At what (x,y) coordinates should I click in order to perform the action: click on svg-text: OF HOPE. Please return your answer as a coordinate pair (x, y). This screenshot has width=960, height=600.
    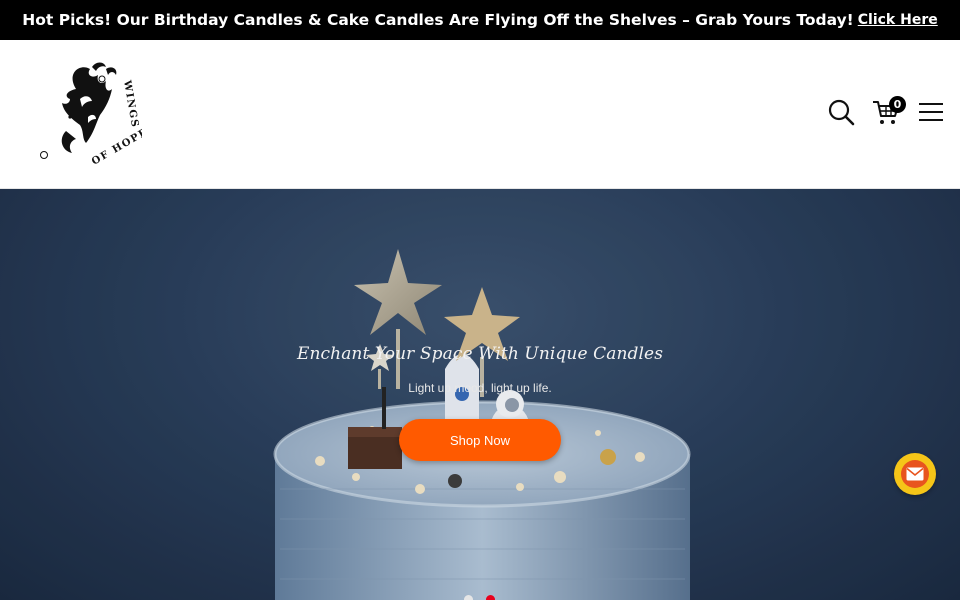
    Looking at the image, I should click on (116, 147).